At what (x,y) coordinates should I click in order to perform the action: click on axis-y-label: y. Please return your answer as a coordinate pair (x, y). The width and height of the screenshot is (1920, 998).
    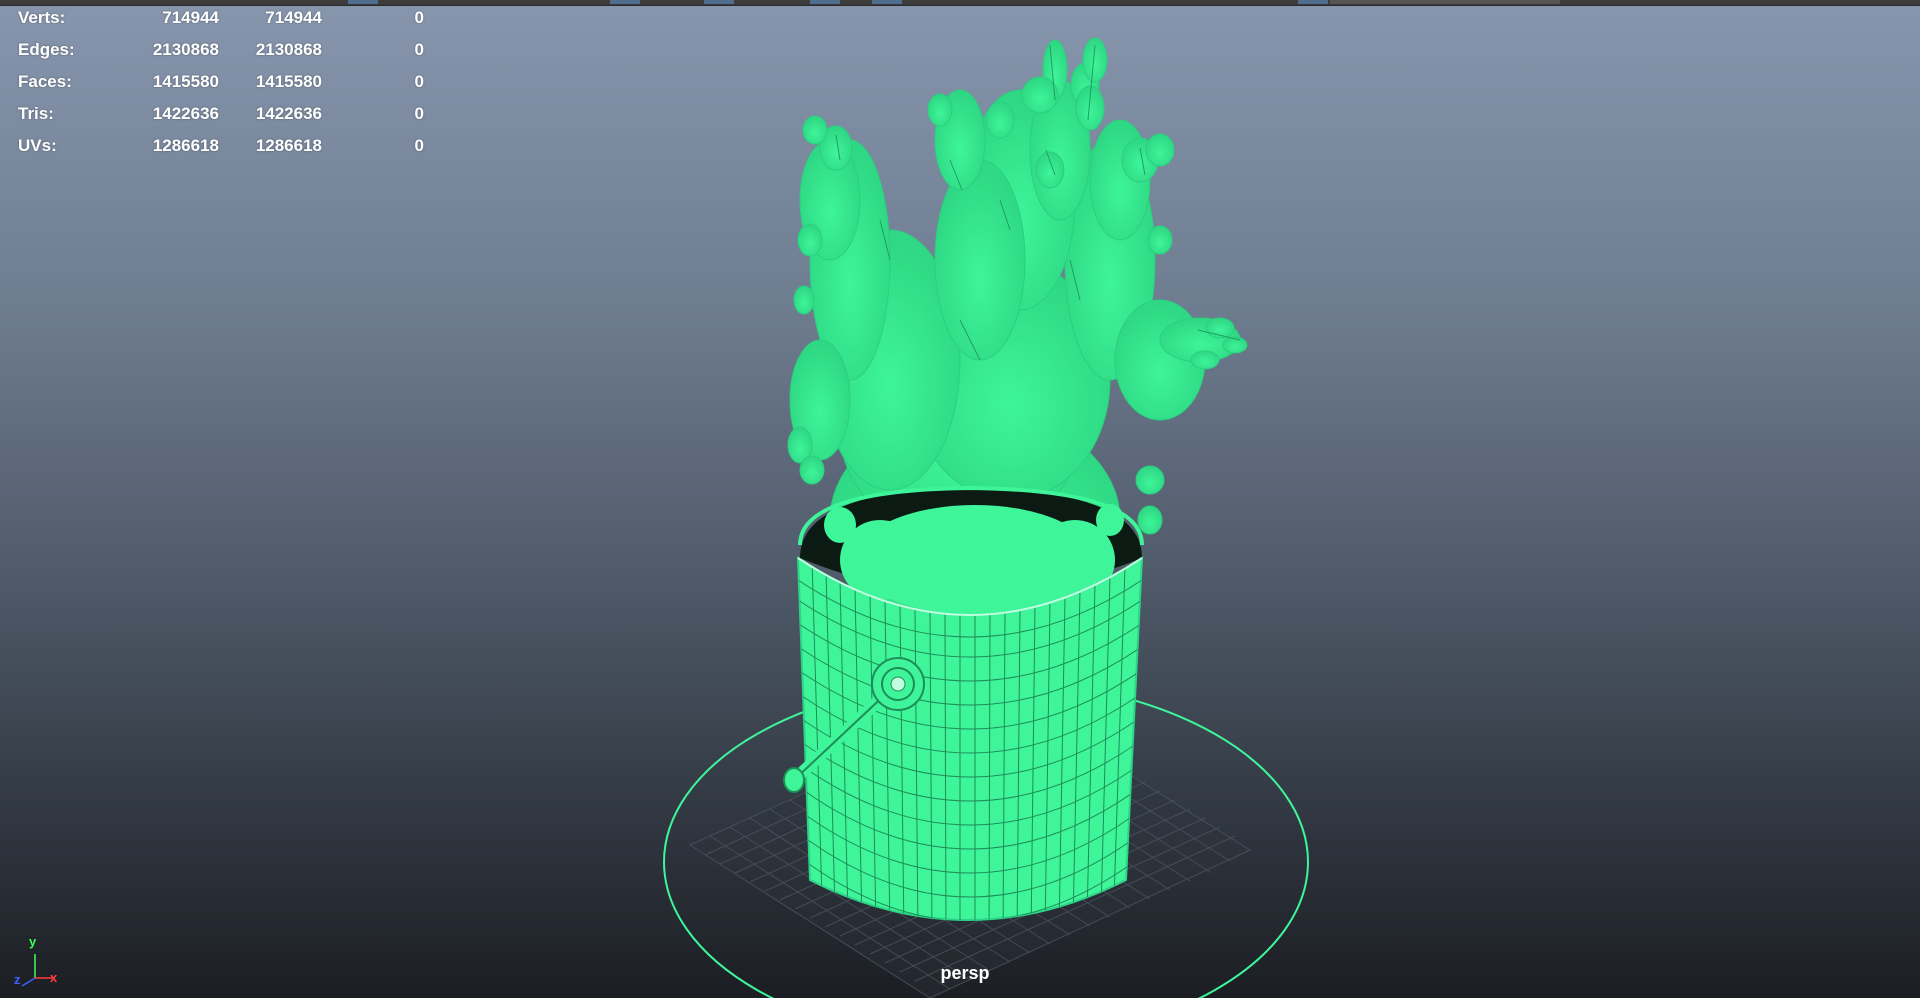
    Looking at the image, I should click on (33, 941).